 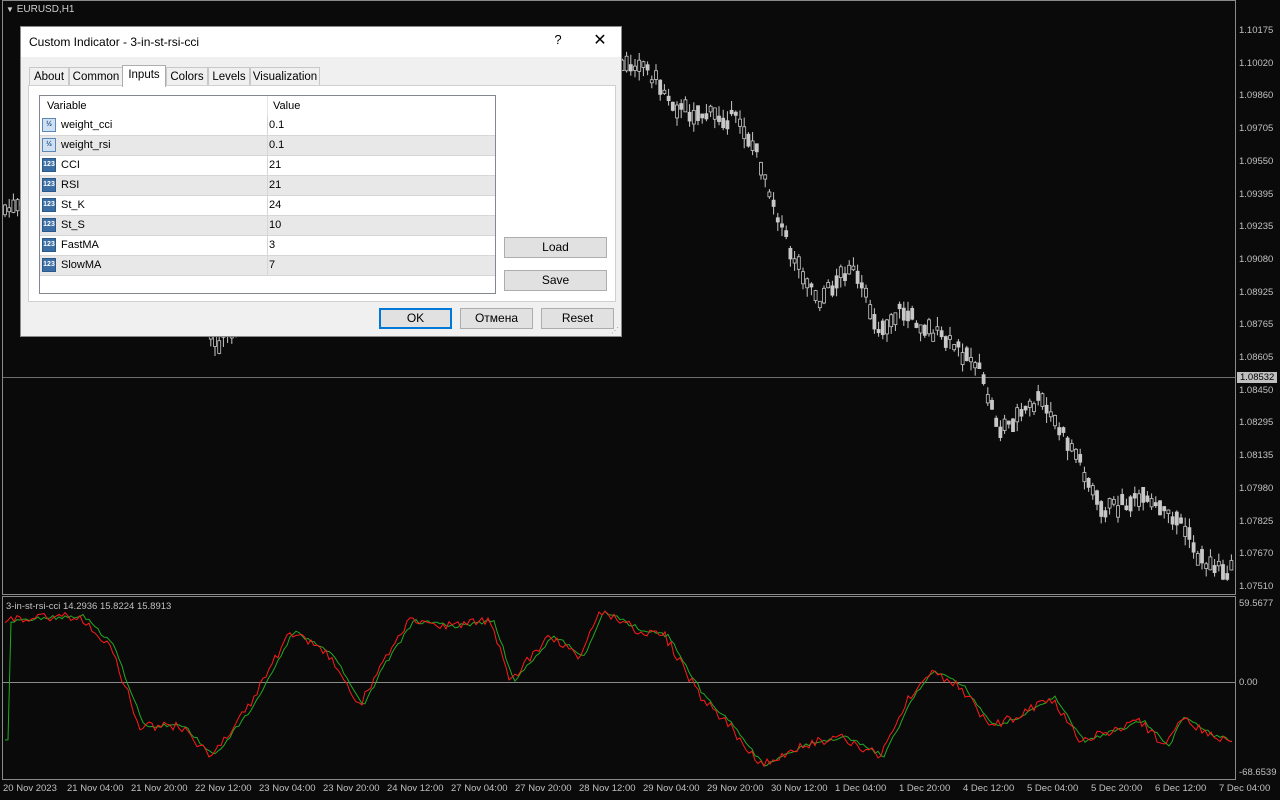 I want to click on dialog-titlebar: Custom Indicator - 3-in-st-rsi-cci ? ✕, so click(x=321, y=42).